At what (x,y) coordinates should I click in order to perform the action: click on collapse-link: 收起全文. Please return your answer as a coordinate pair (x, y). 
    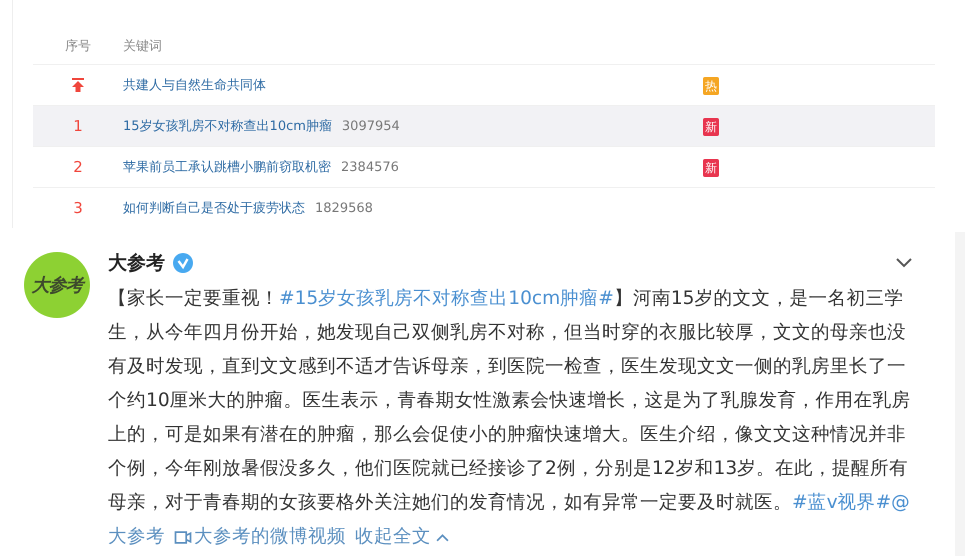
    Looking at the image, I should click on (402, 537).